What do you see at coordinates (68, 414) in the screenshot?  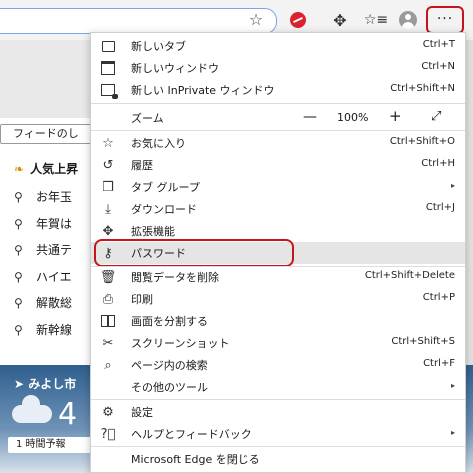 I see `weather-temperature: 4` at bounding box center [68, 414].